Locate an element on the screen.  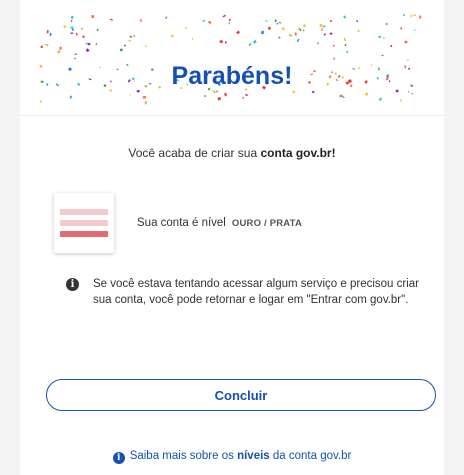
page-title: Parabéns! is located at coordinates (232, 76).